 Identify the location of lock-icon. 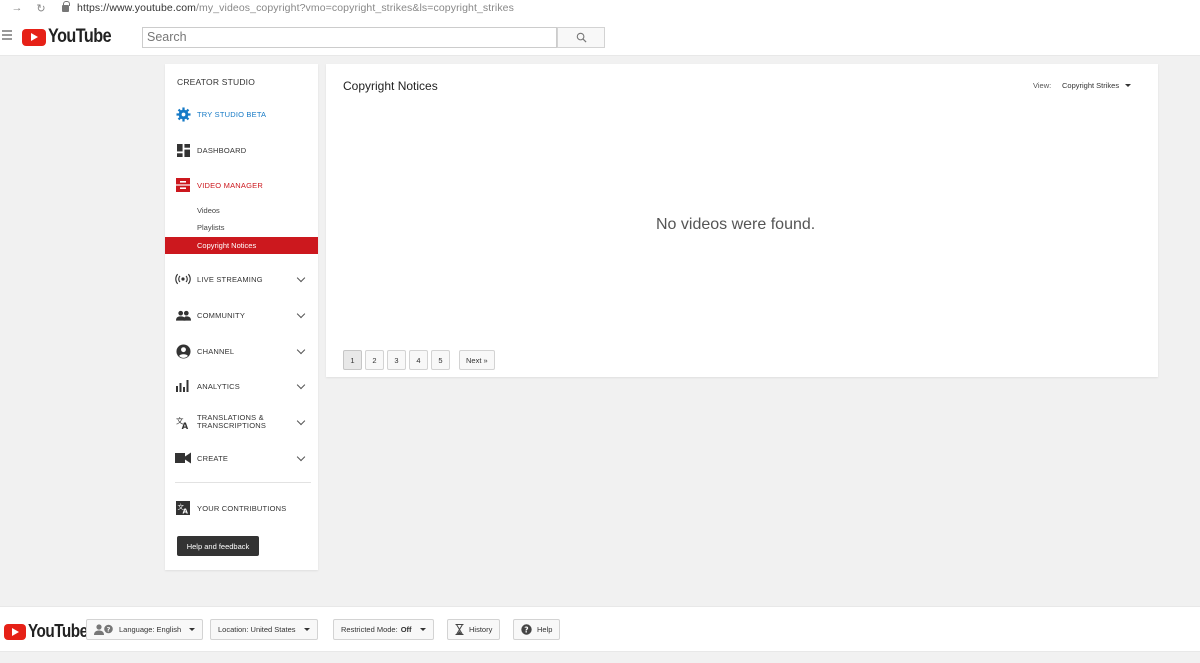
(66, 6).